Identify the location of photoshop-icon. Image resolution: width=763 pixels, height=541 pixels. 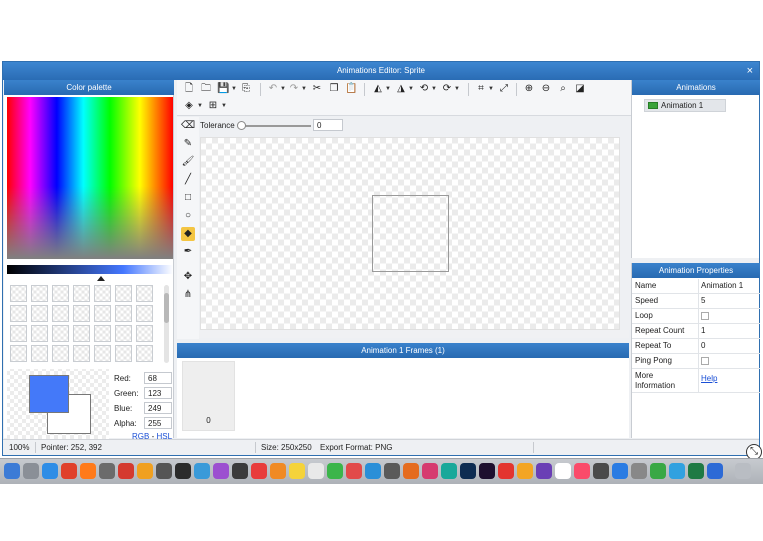
(468, 471).